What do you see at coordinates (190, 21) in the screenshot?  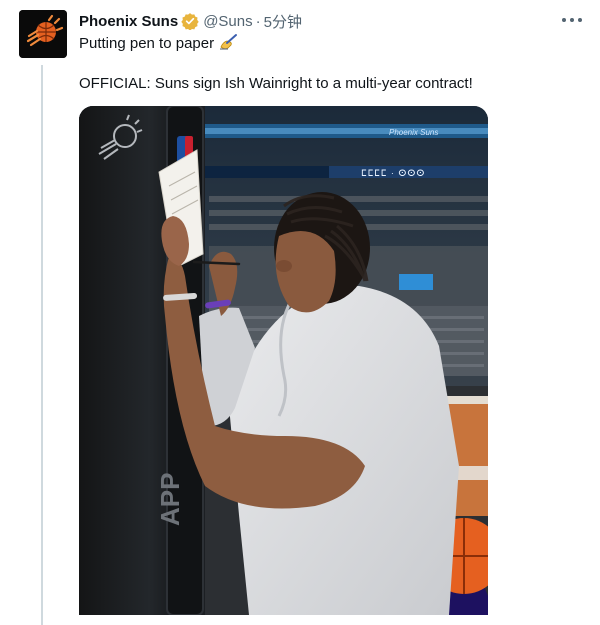 I see `verified-badge-icon` at bounding box center [190, 21].